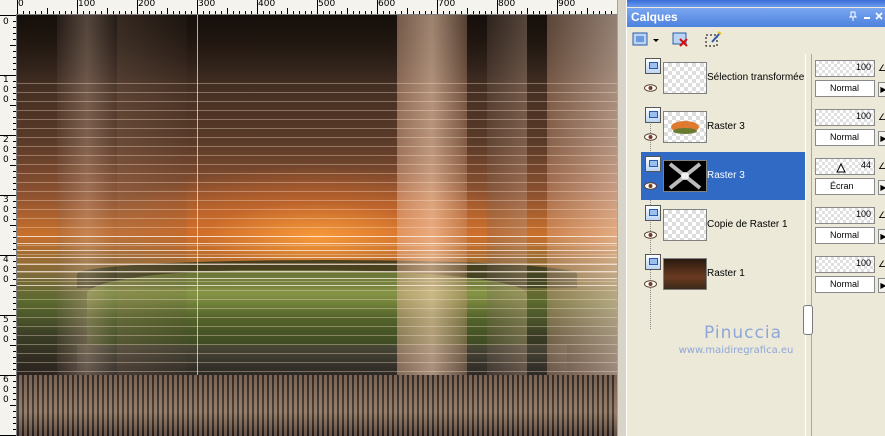 Image resolution: width=885 pixels, height=436 pixels. I want to click on layer-name: Raster 3, so click(726, 126).